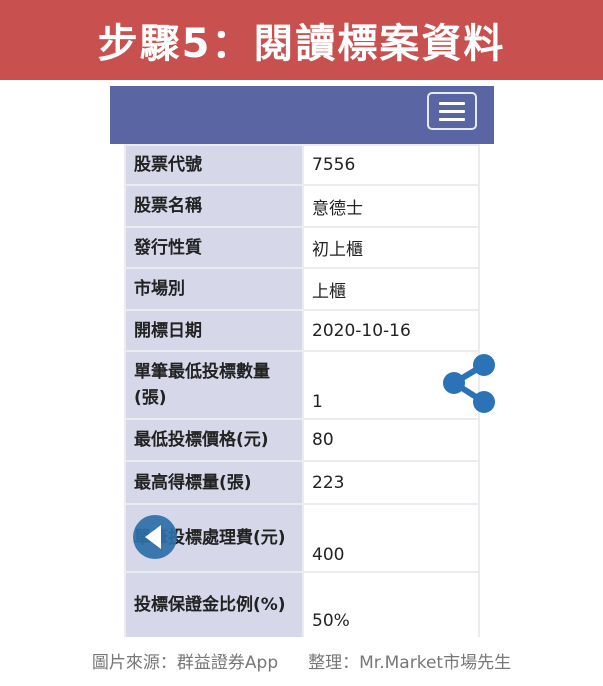 The image size is (603, 686). Describe the element at coordinates (214, 330) in the screenshot. I see `row-label: 開標日期` at that location.